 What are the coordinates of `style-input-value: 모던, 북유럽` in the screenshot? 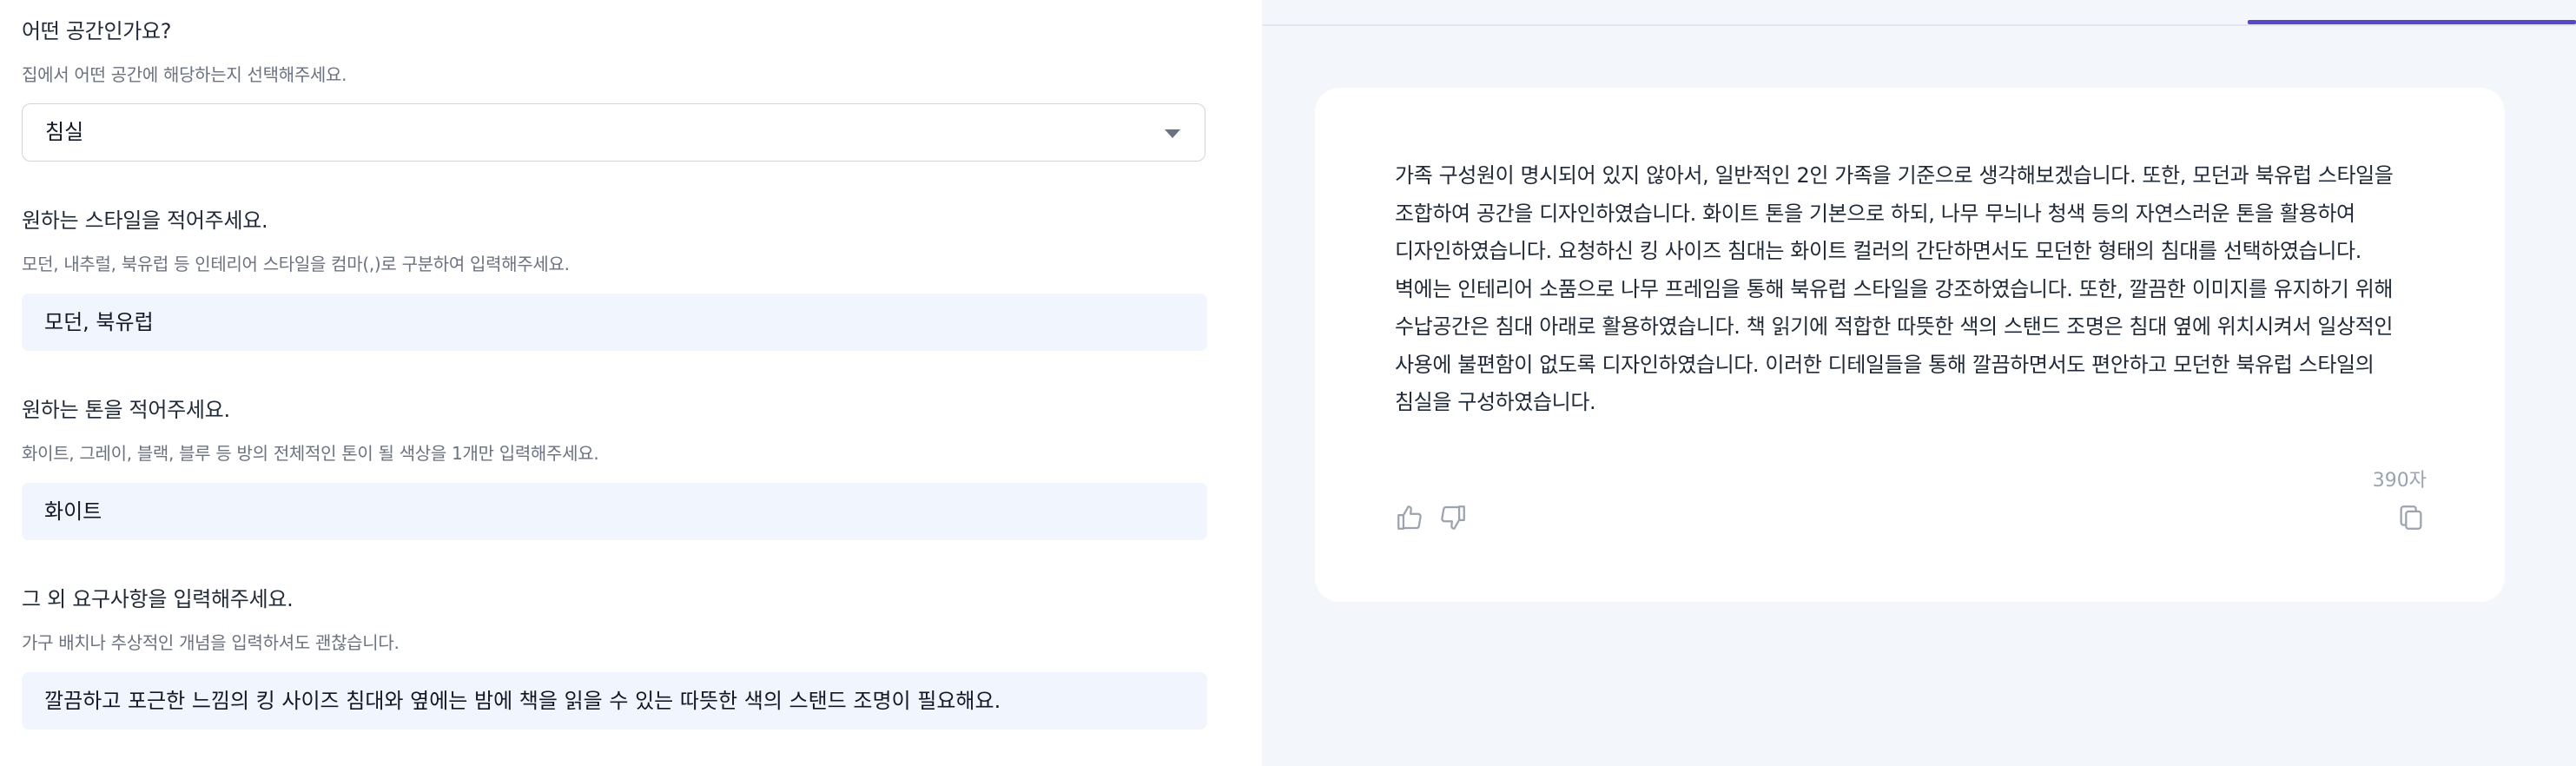 It's located at (99, 322).